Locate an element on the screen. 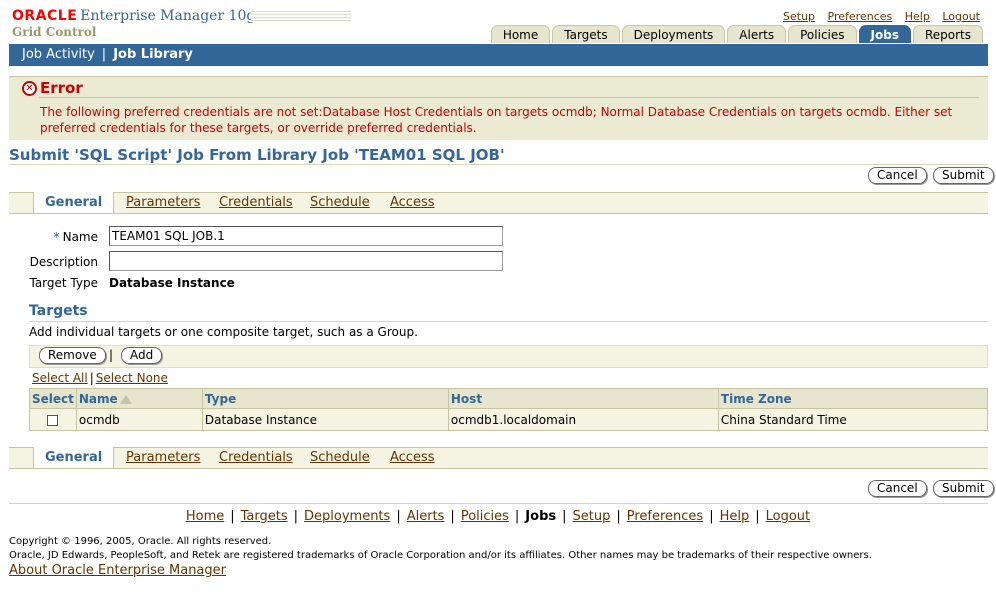  target-type-label: Target Type is located at coordinates (63, 283).